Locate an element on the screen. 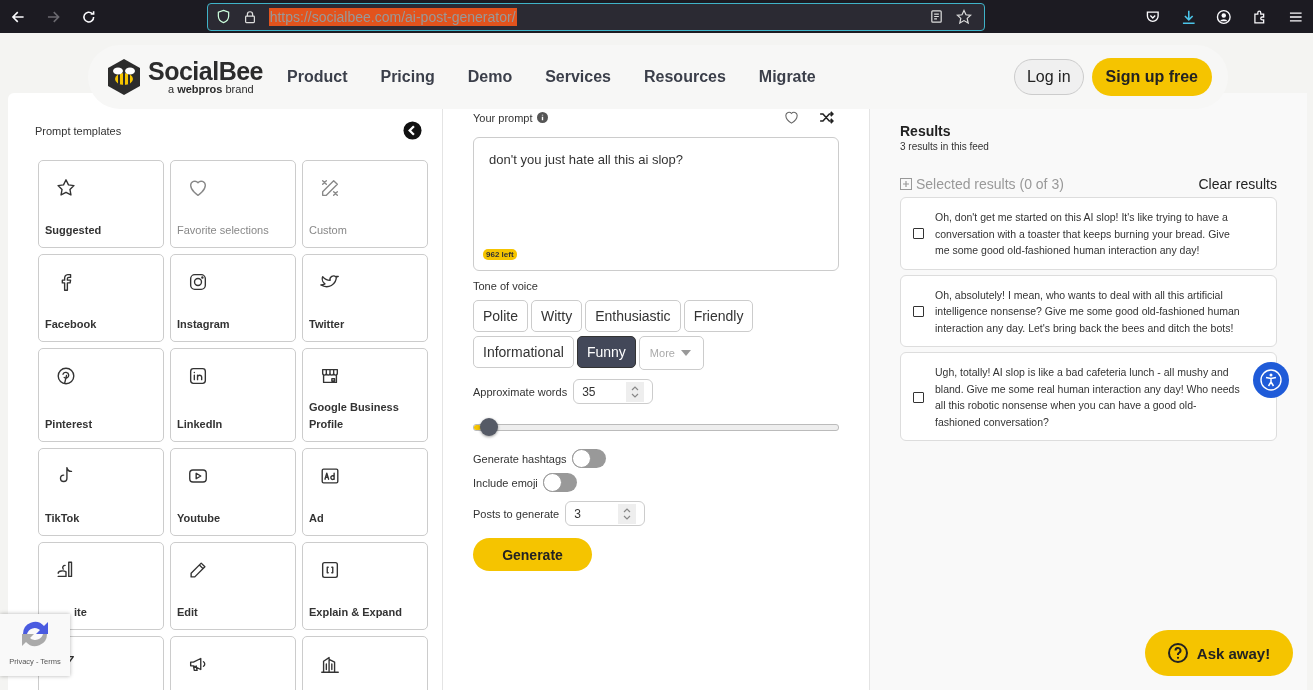 The height and width of the screenshot is (690, 1313). reload-icon is located at coordinates (89, 16).